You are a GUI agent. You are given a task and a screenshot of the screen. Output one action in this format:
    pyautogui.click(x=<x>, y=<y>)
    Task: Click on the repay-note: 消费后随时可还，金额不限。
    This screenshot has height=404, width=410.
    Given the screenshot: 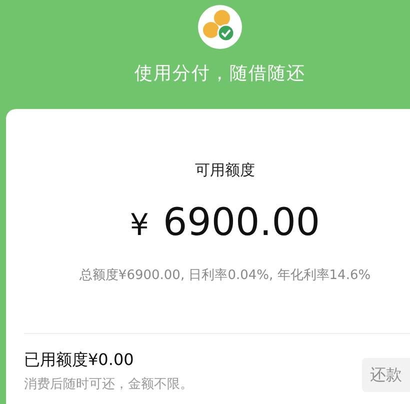 What is the action you would take?
    pyautogui.click(x=108, y=385)
    